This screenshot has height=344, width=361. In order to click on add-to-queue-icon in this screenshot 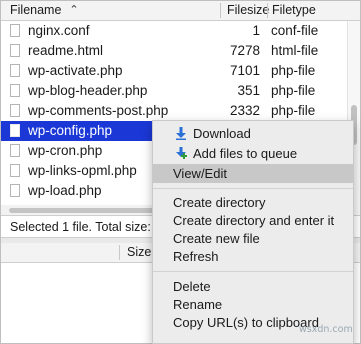, I will do `click(181, 153)`.